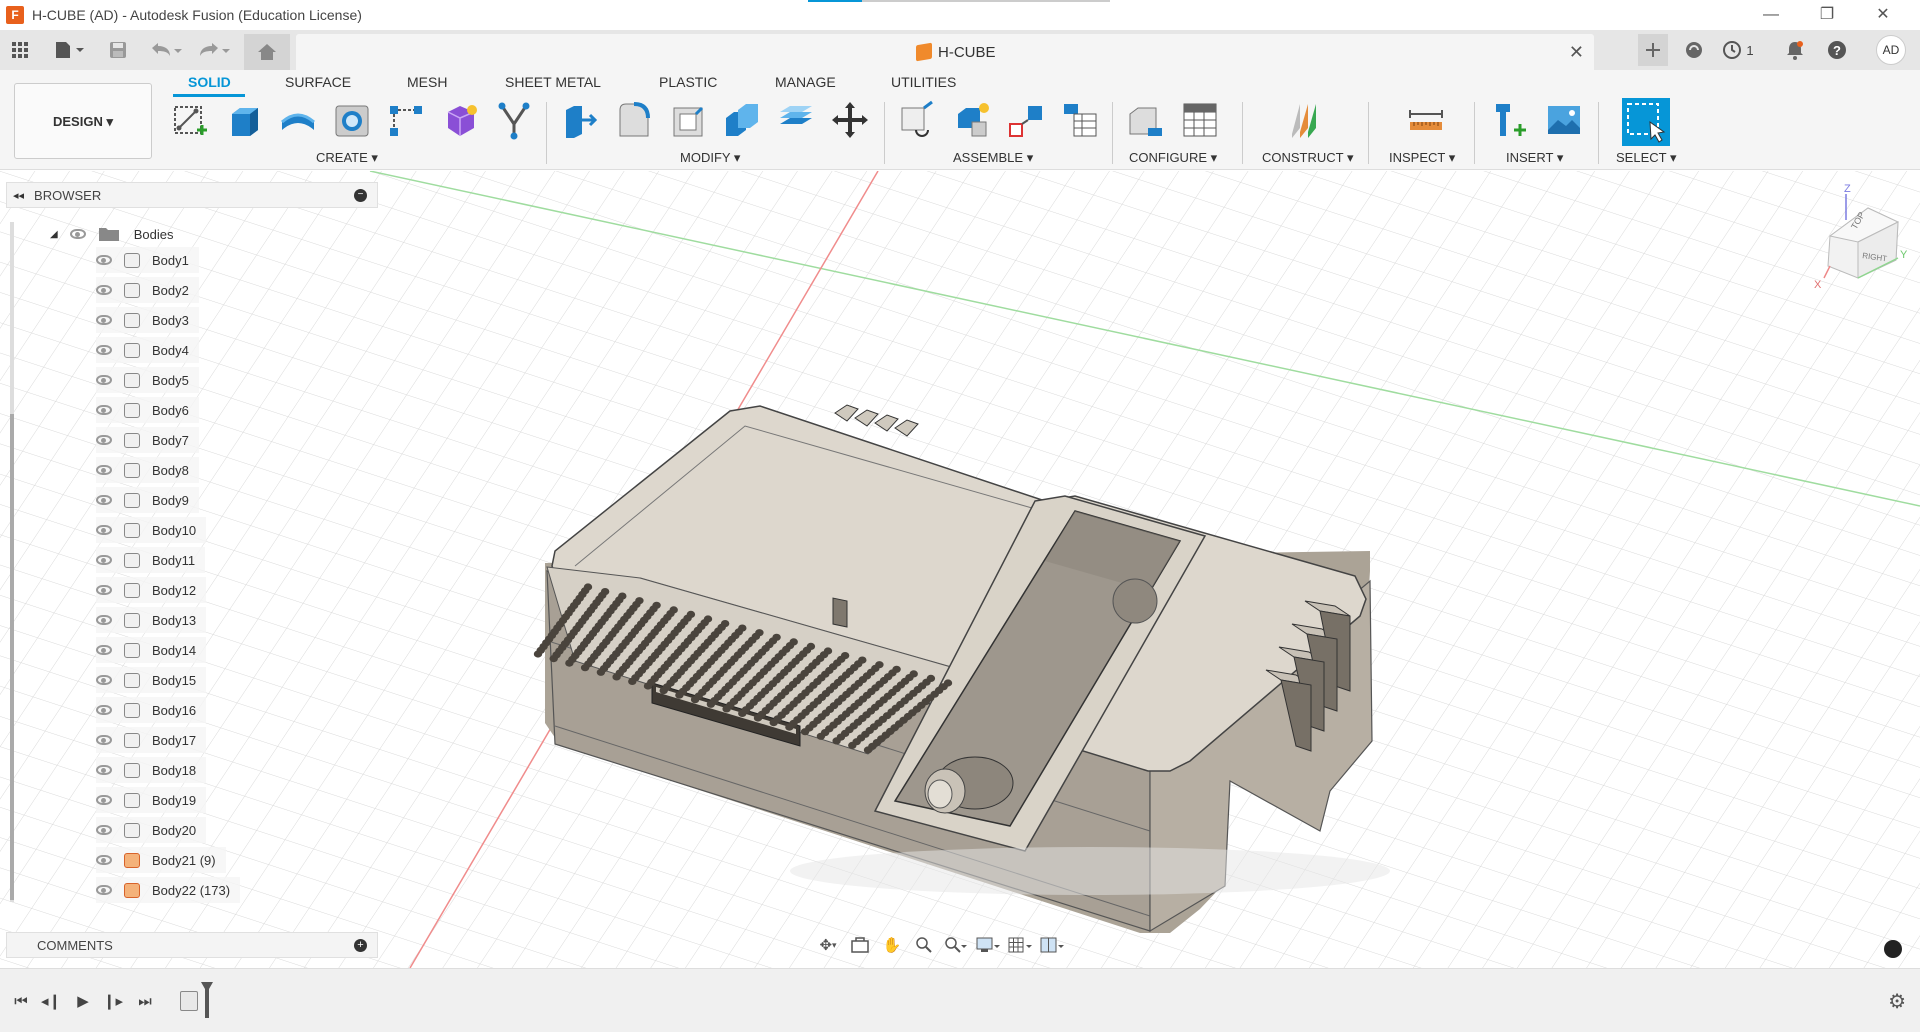 This screenshot has height=1032, width=1920. What do you see at coordinates (1897, 1001) in the screenshot?
I see `timeline-settings-gear-icon: ⚙` at bounding box center [1897, 1001].